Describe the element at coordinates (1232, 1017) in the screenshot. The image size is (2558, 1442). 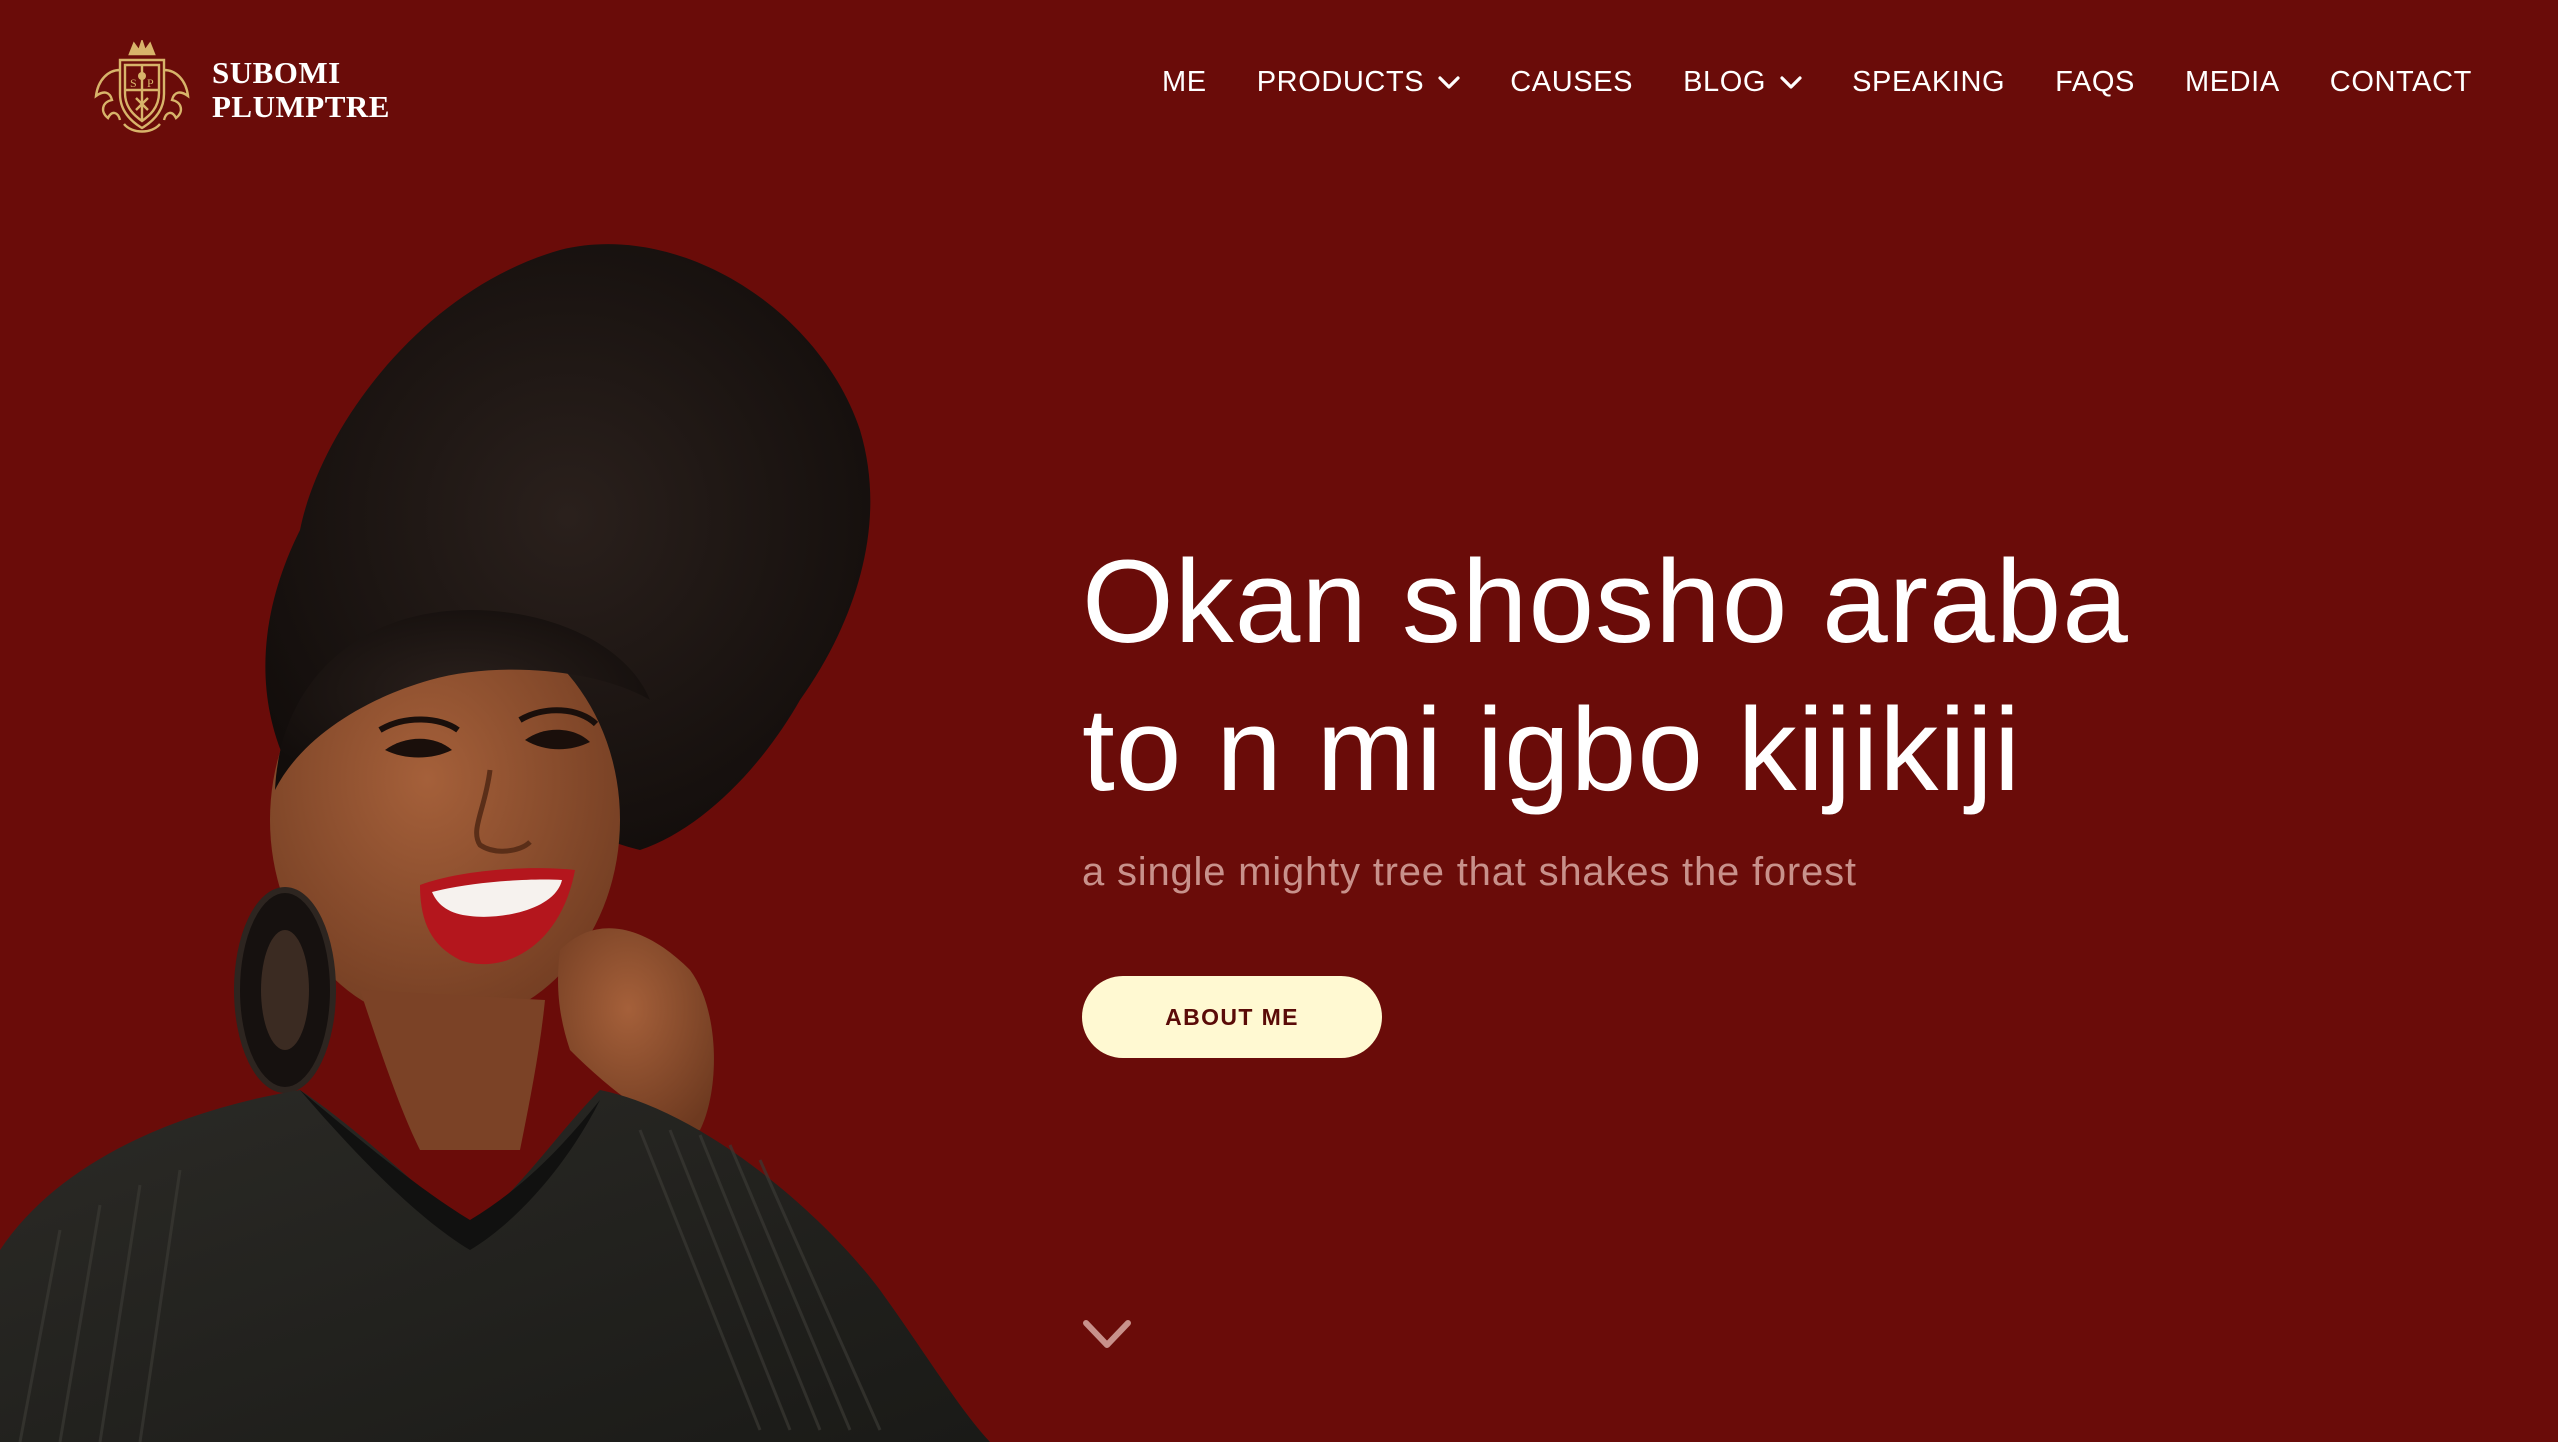
I see `about-me-button: ABOUT ME` at that location.